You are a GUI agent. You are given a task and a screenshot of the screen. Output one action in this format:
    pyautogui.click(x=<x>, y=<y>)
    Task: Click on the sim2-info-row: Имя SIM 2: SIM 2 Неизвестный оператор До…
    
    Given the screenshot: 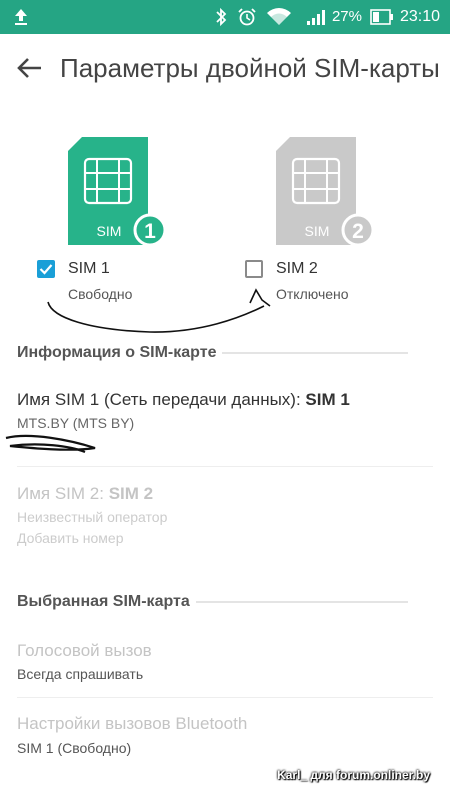 What is the action you would take?
    pyautogui.click(x=225, y=509)
    